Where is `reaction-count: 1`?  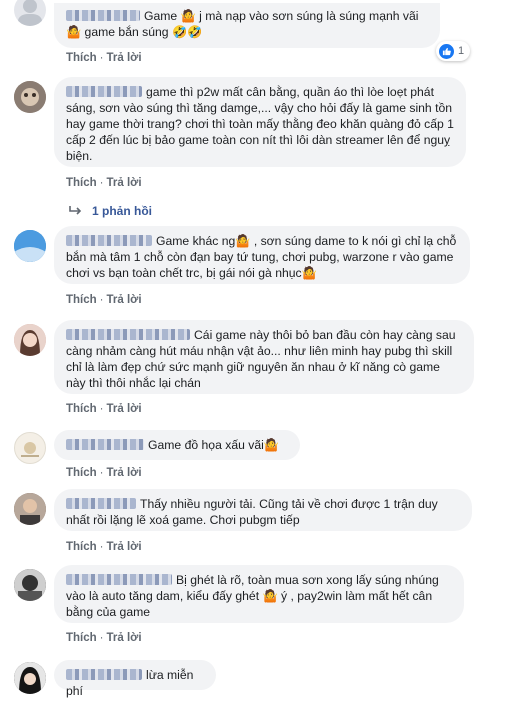 reaction-count: 1 is located at coordinates (453, 51).